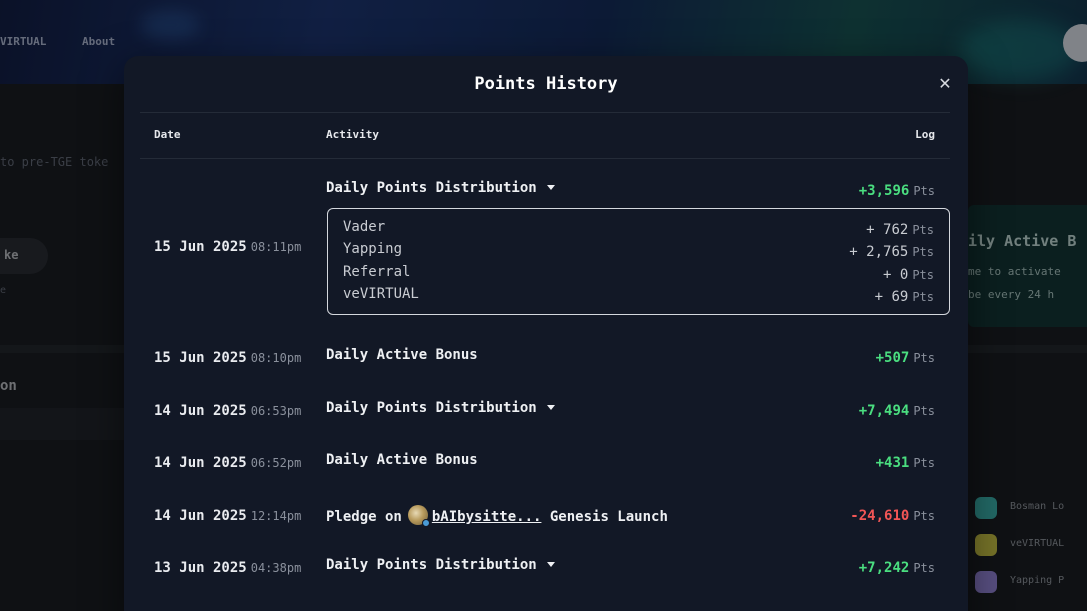 This screenshot has width=1087, height=611. I want to click on time-text: 06:53pm, so click(276, 411).